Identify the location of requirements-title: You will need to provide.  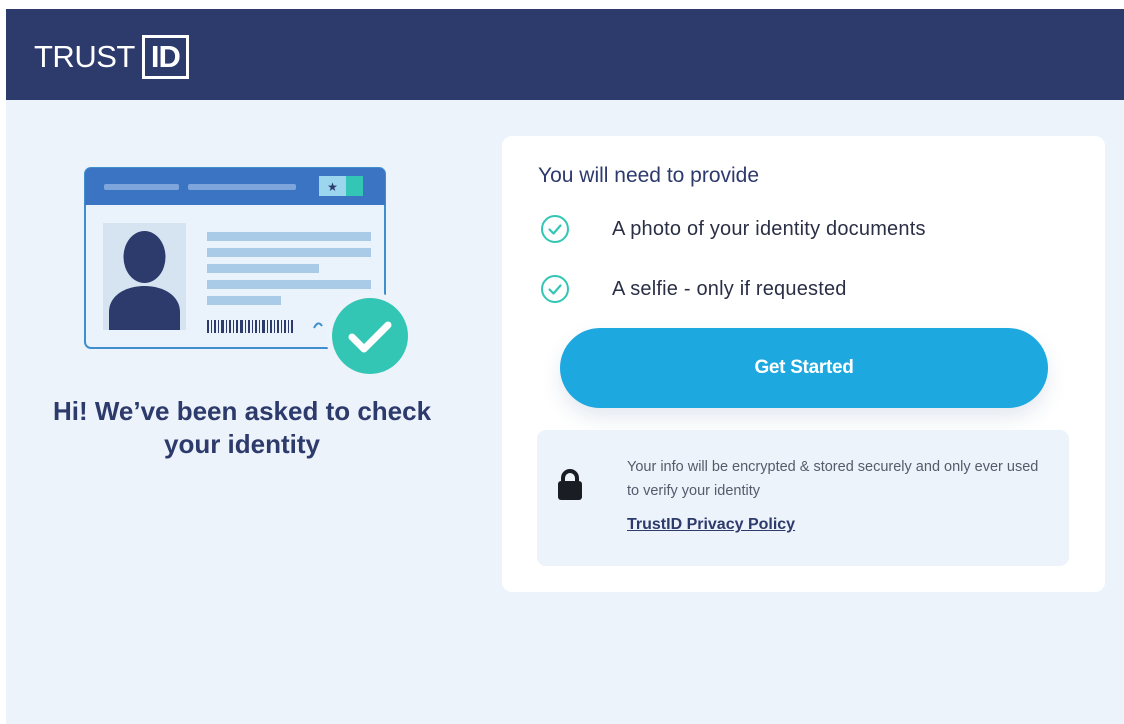
(649, 175).